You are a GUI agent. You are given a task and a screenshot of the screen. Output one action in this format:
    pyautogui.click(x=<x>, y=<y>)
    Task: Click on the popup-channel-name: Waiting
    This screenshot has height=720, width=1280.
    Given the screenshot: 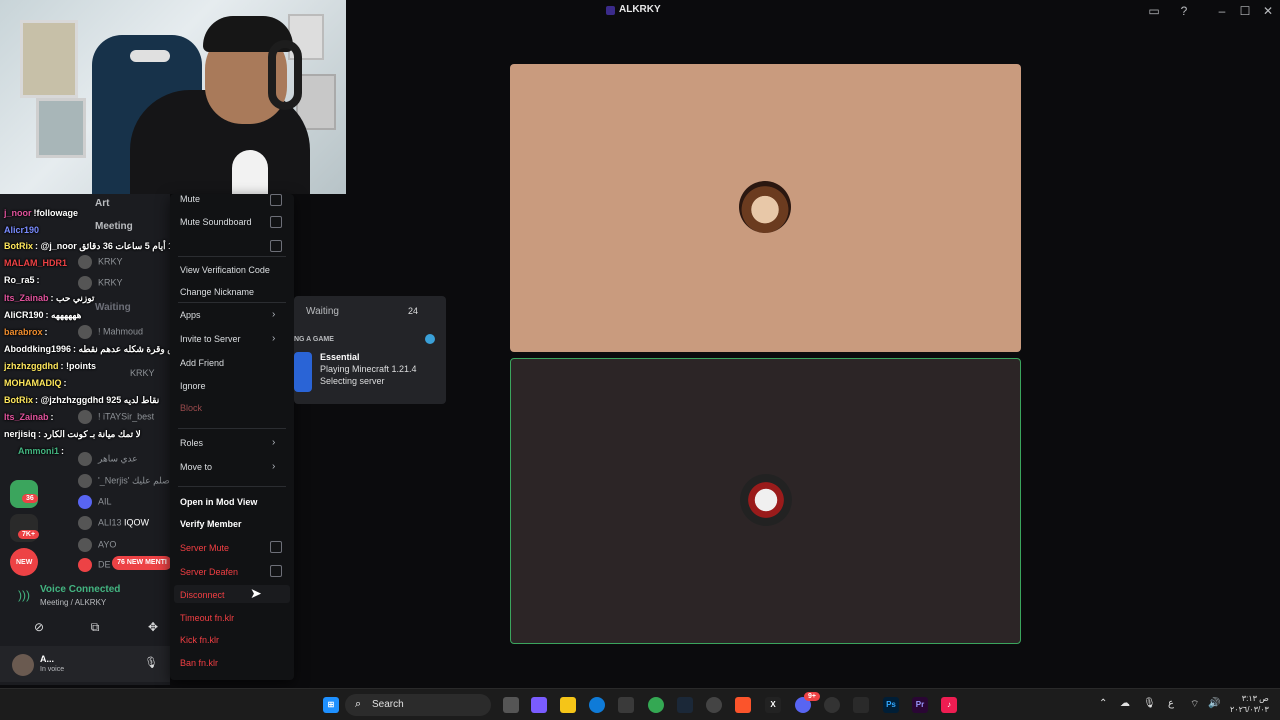 What is the action you would take?
    pyautogui.click(x=322, y=311)
    